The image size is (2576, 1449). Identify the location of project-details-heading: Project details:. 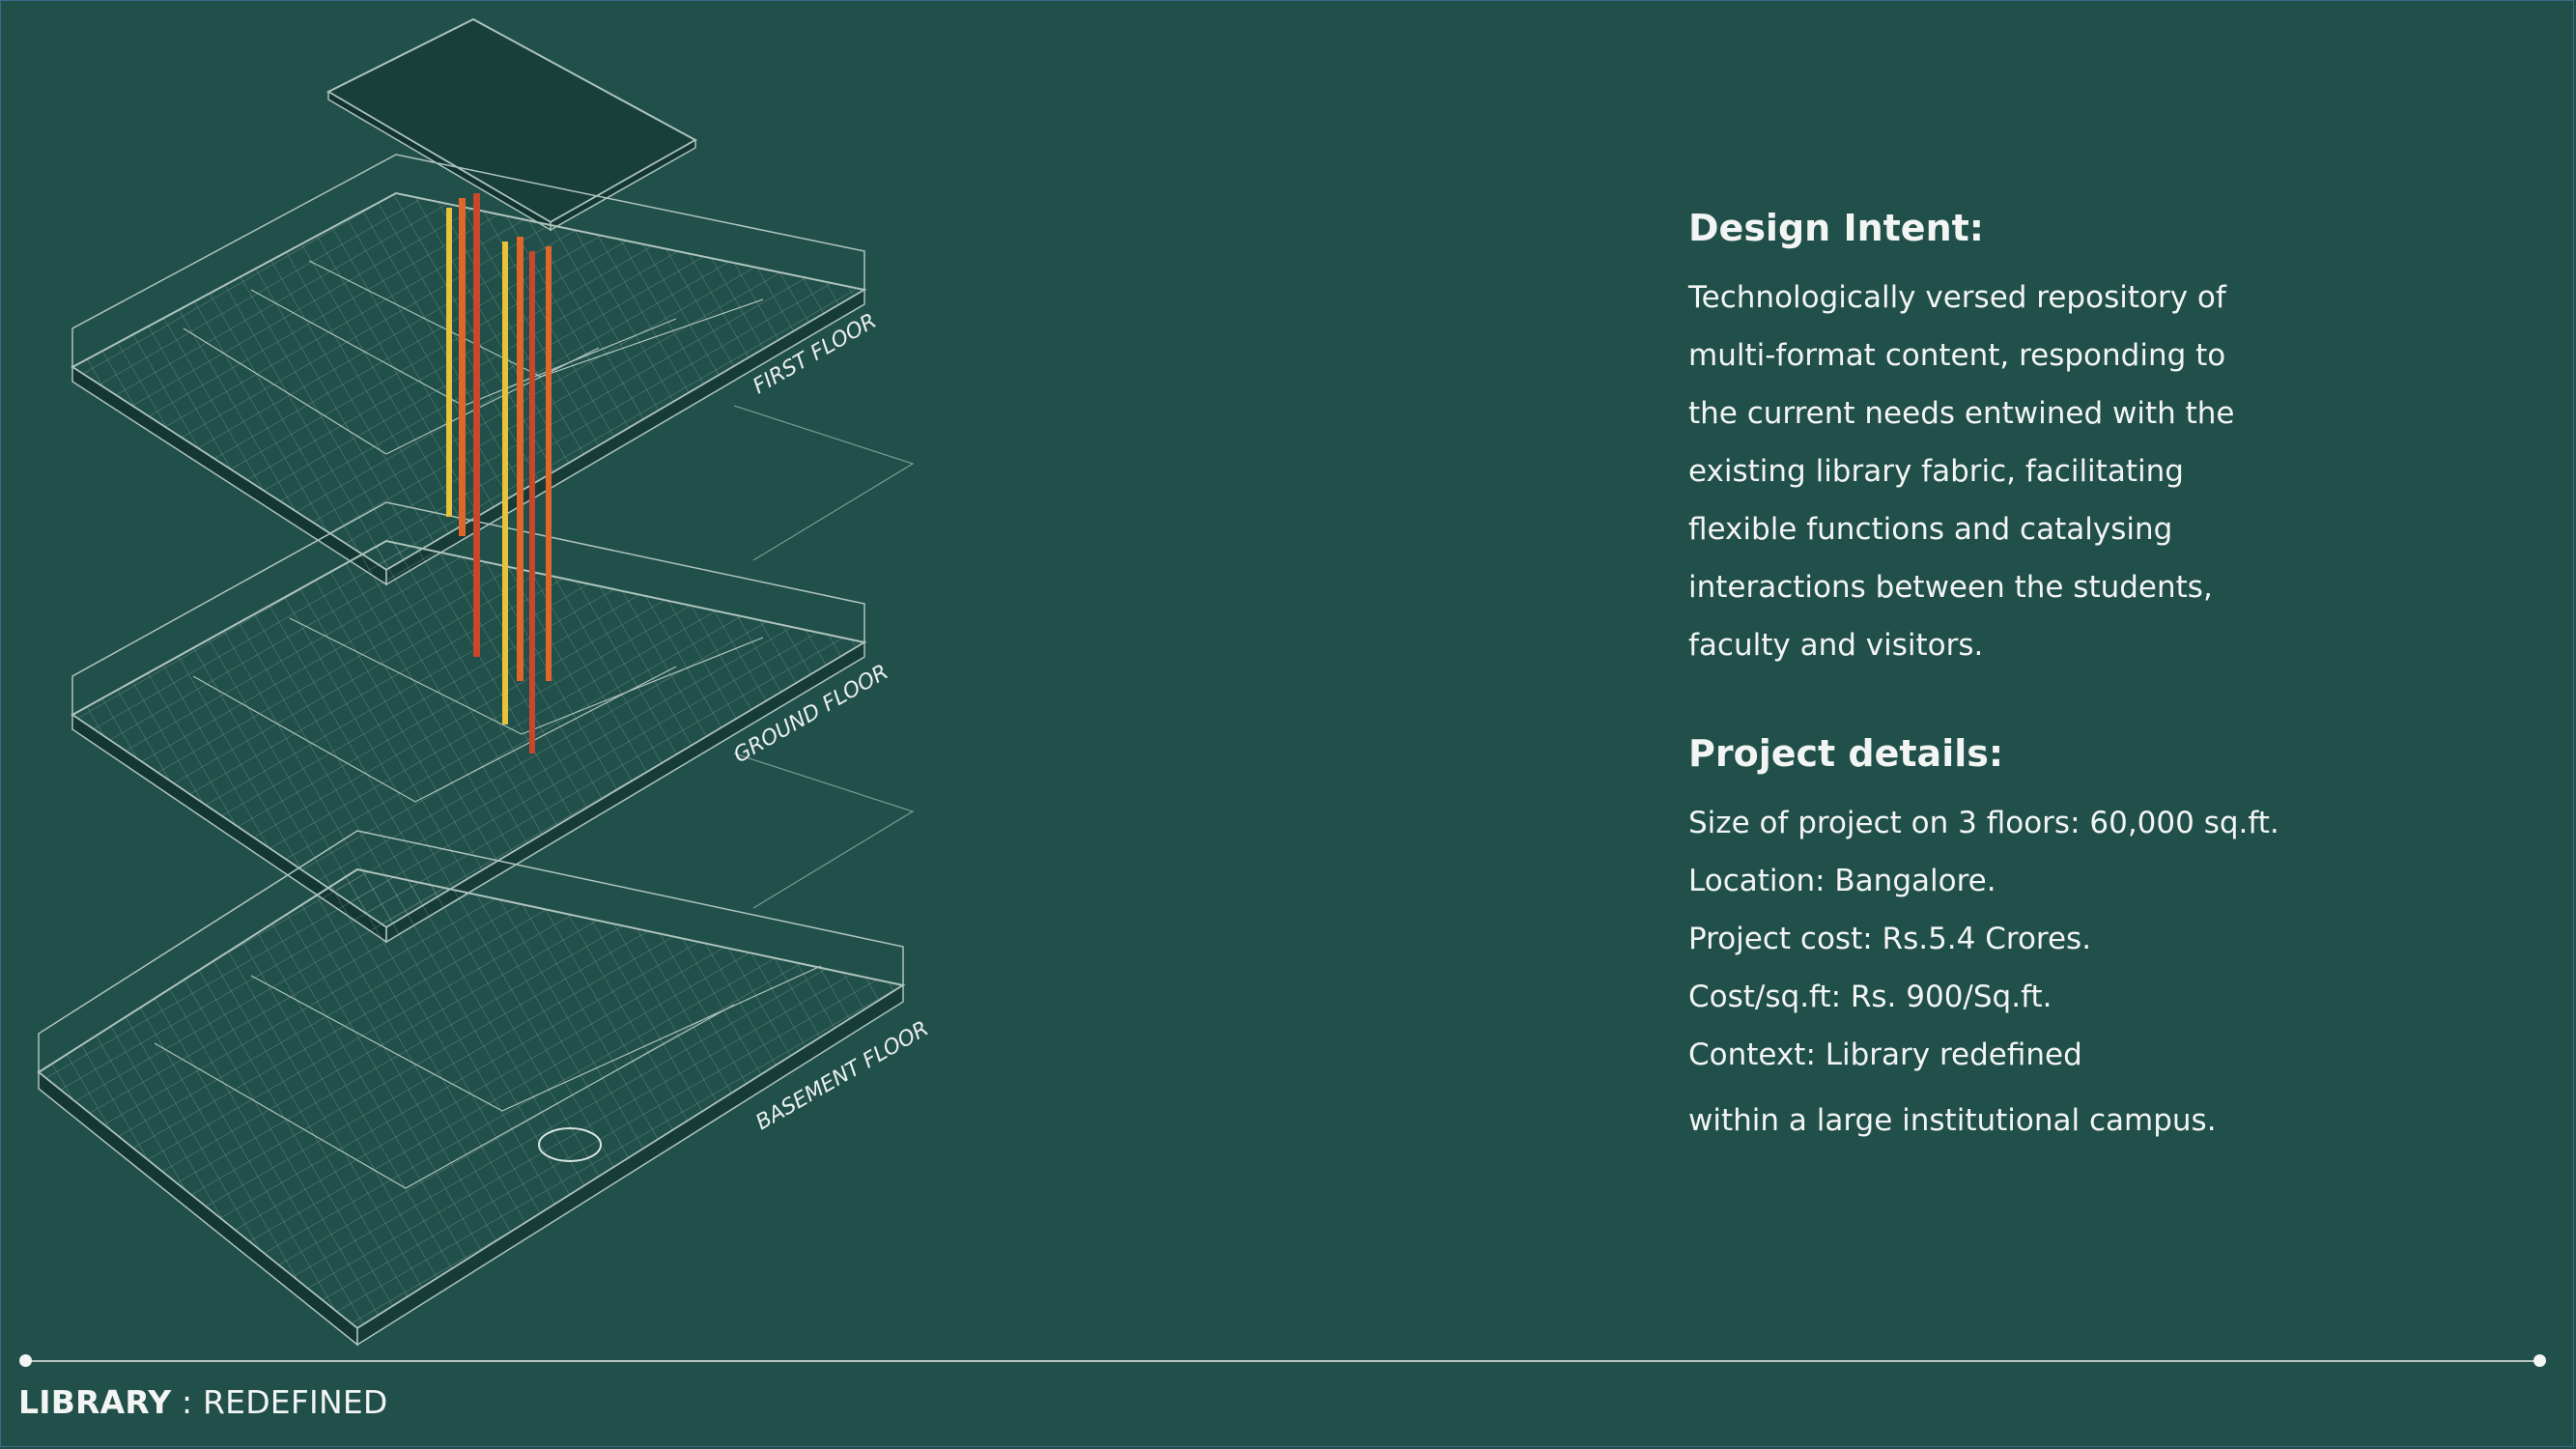
(1846, 753).